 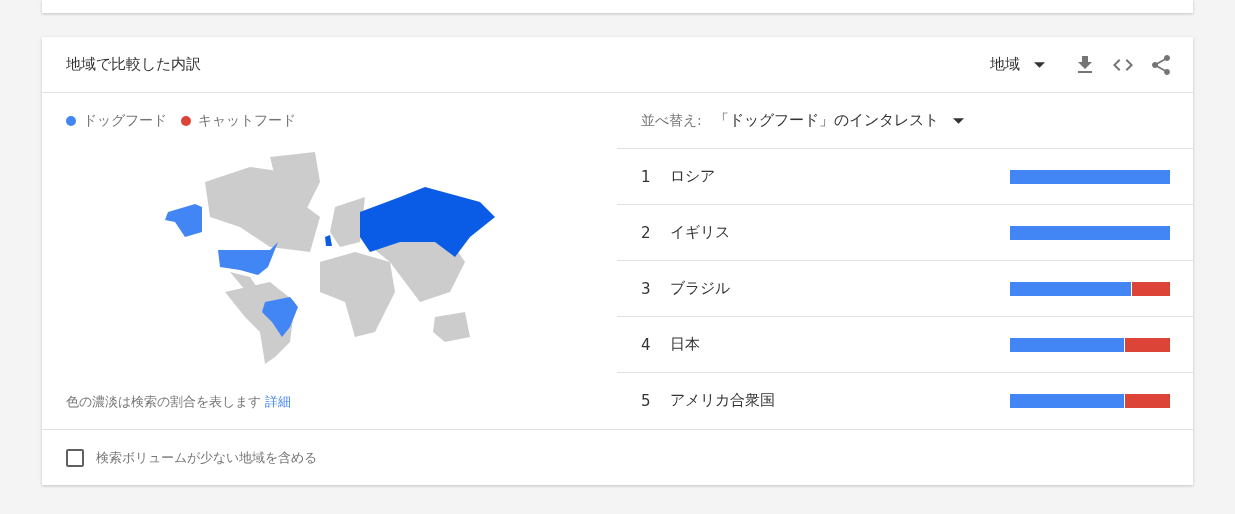 I want to click on rank-number: 2, so click(x=646, y=232).